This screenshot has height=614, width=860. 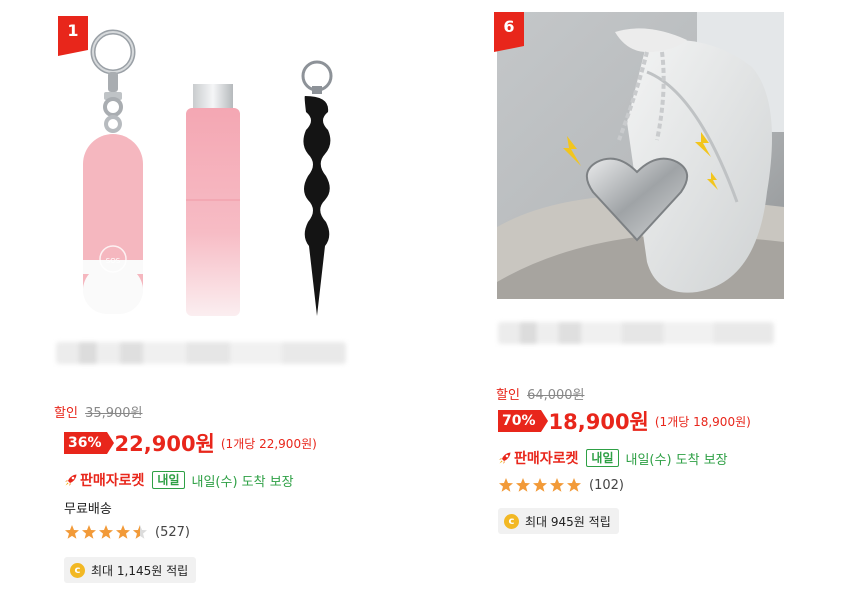 I want to click on price-row: 36% 22,900원 (1개당 22,900원), so click(x=190, y=443).